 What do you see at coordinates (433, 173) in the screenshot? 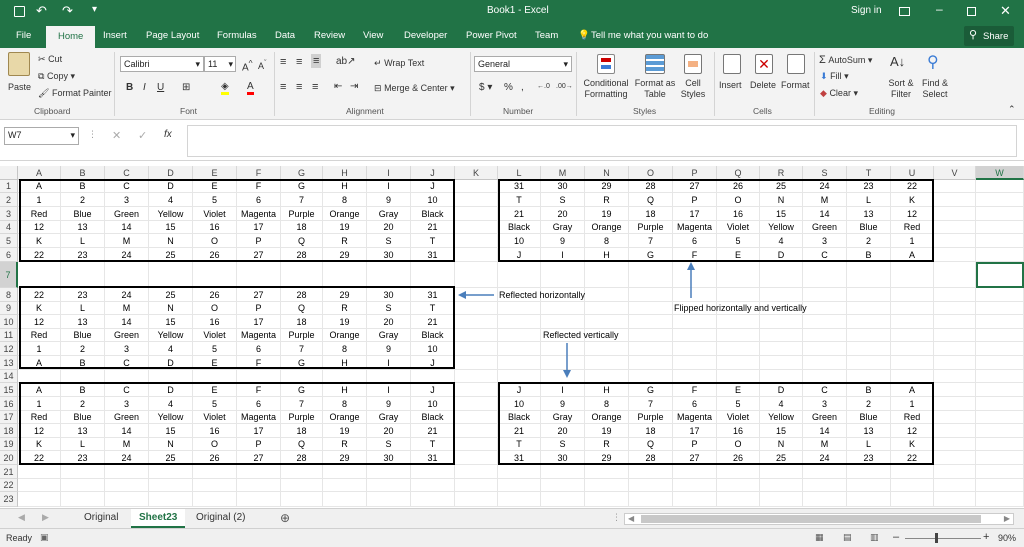
I see `column-header-j: J` at bounding box center [433, 173].